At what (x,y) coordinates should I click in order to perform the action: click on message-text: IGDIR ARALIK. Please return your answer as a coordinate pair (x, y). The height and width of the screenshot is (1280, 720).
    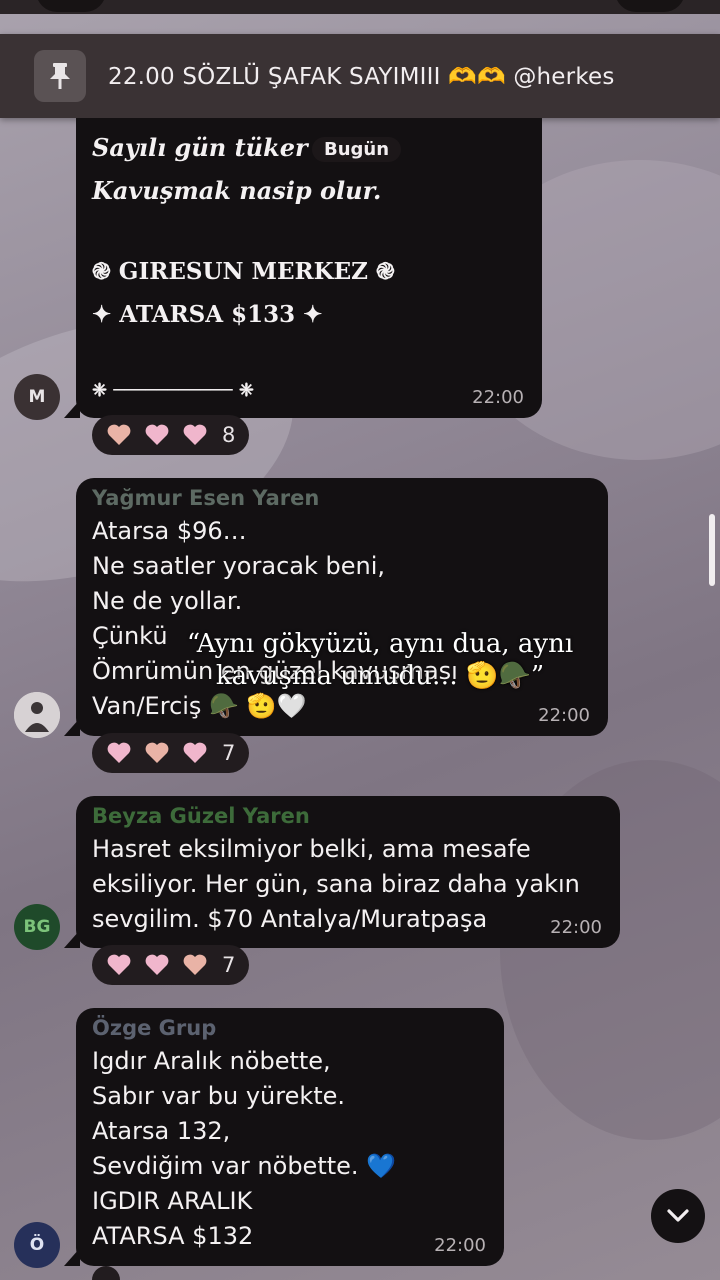
    Looking at the image, I should click on (172, 1201).